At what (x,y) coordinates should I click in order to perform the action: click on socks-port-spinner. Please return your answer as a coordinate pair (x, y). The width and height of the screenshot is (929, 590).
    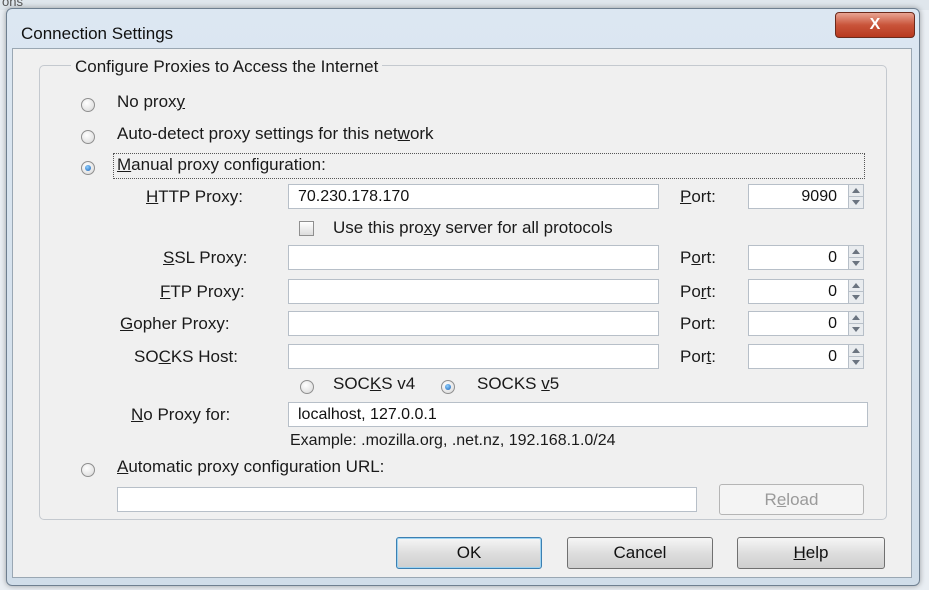
    Looking at the image, I should click on (855, 356).